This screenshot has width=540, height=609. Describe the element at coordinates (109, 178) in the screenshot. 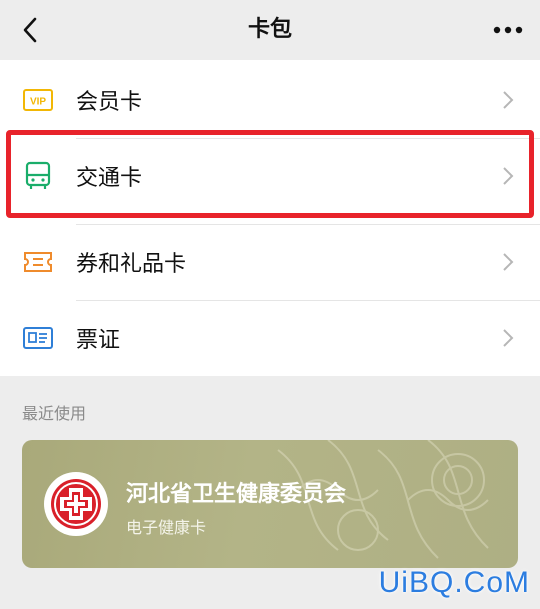

I see `list-item-label: 交通卡` at that location.